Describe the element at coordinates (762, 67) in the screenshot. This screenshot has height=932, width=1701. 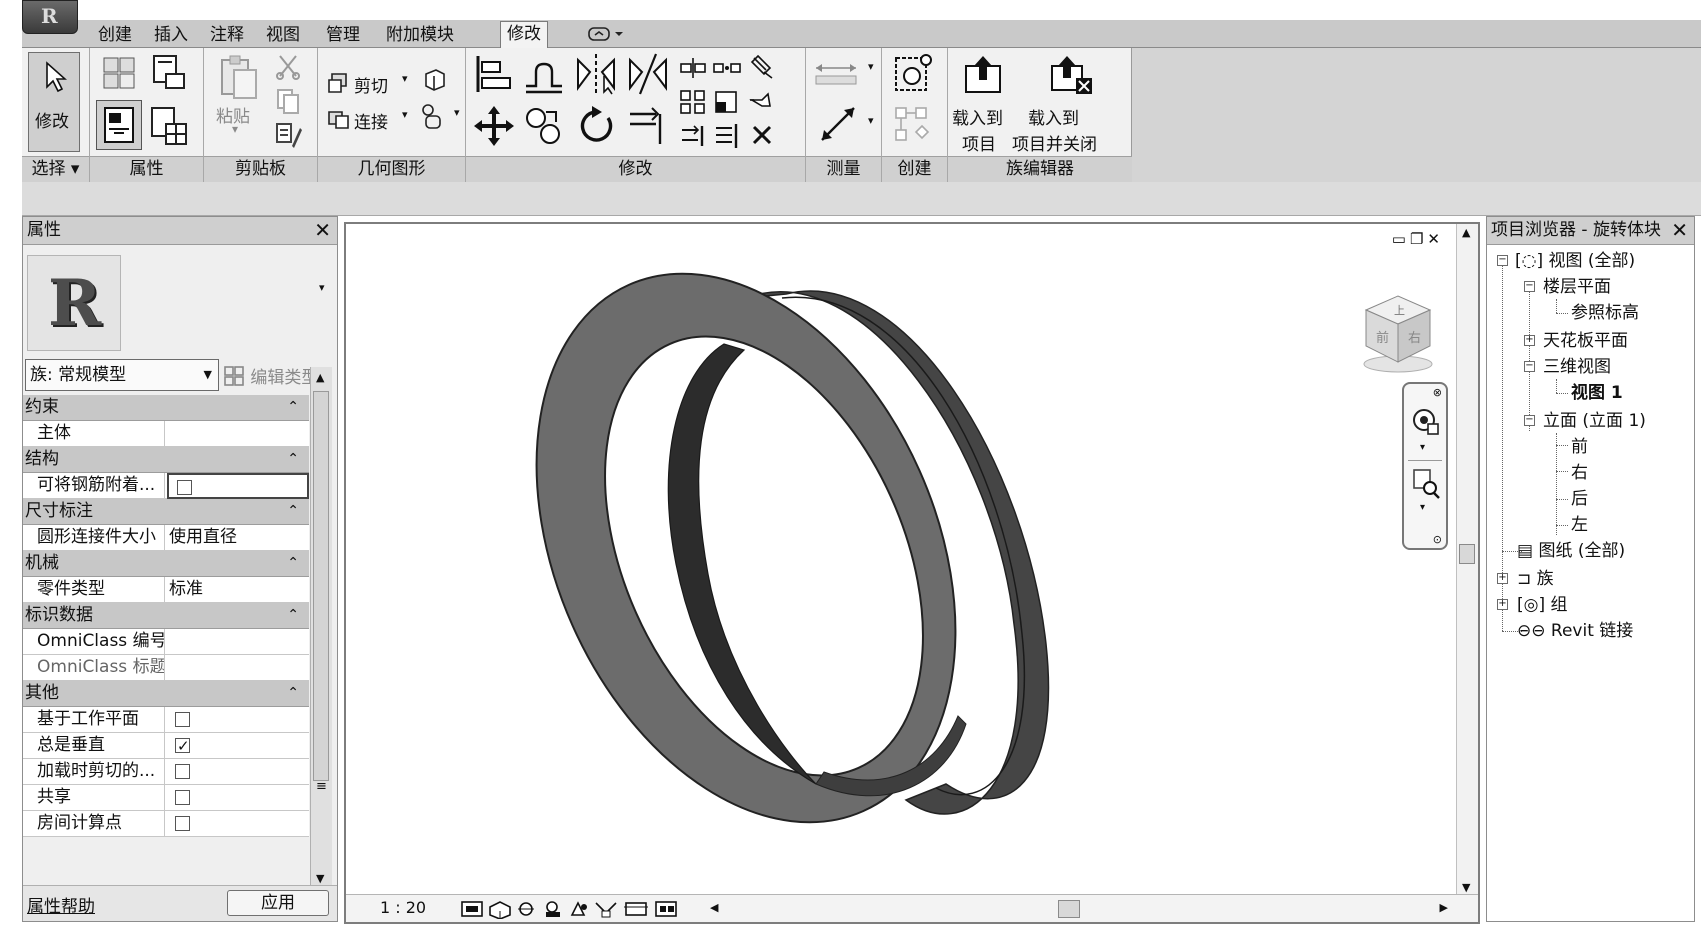
I see `unpin-icon` at that location.